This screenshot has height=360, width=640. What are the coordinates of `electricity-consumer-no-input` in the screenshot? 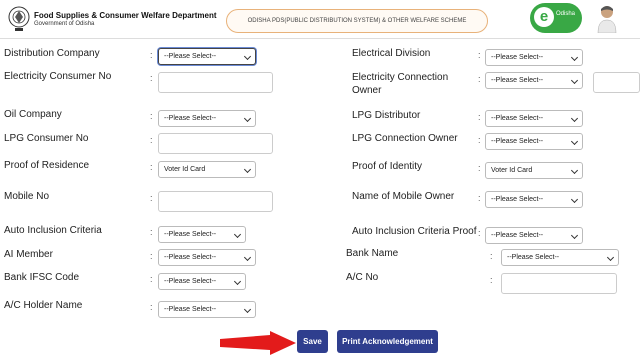 It's located at (215, 82).